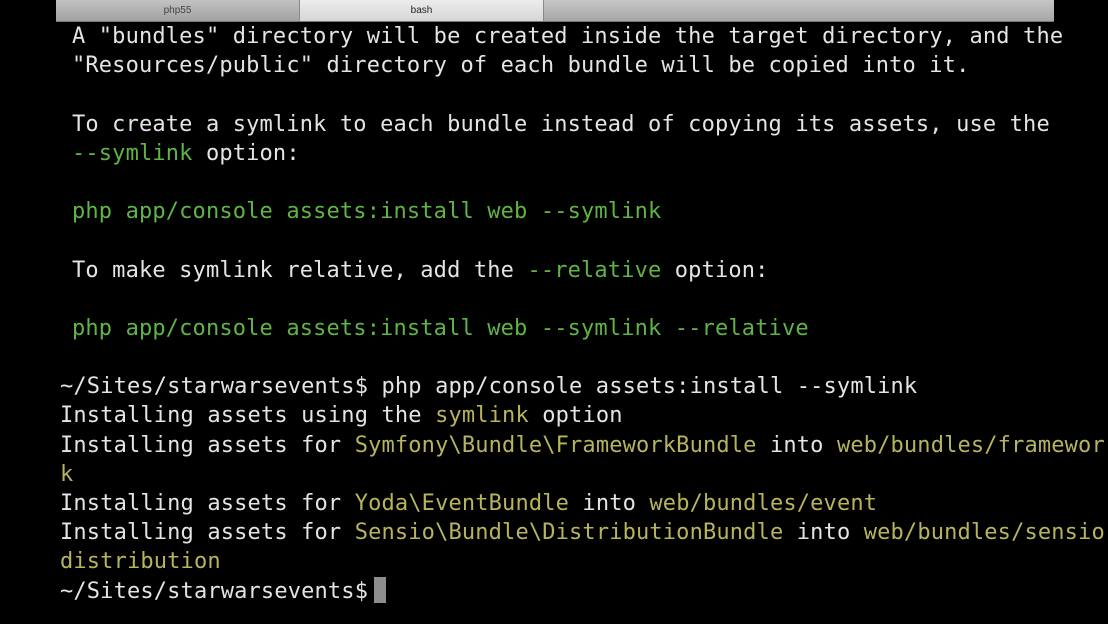 Image resolution: width=1108 pixels, height=624 pixels. What do you see at coordinates (575, 416) in the screenshot?
I see `output-text: option` at bounding box center [575, 416].